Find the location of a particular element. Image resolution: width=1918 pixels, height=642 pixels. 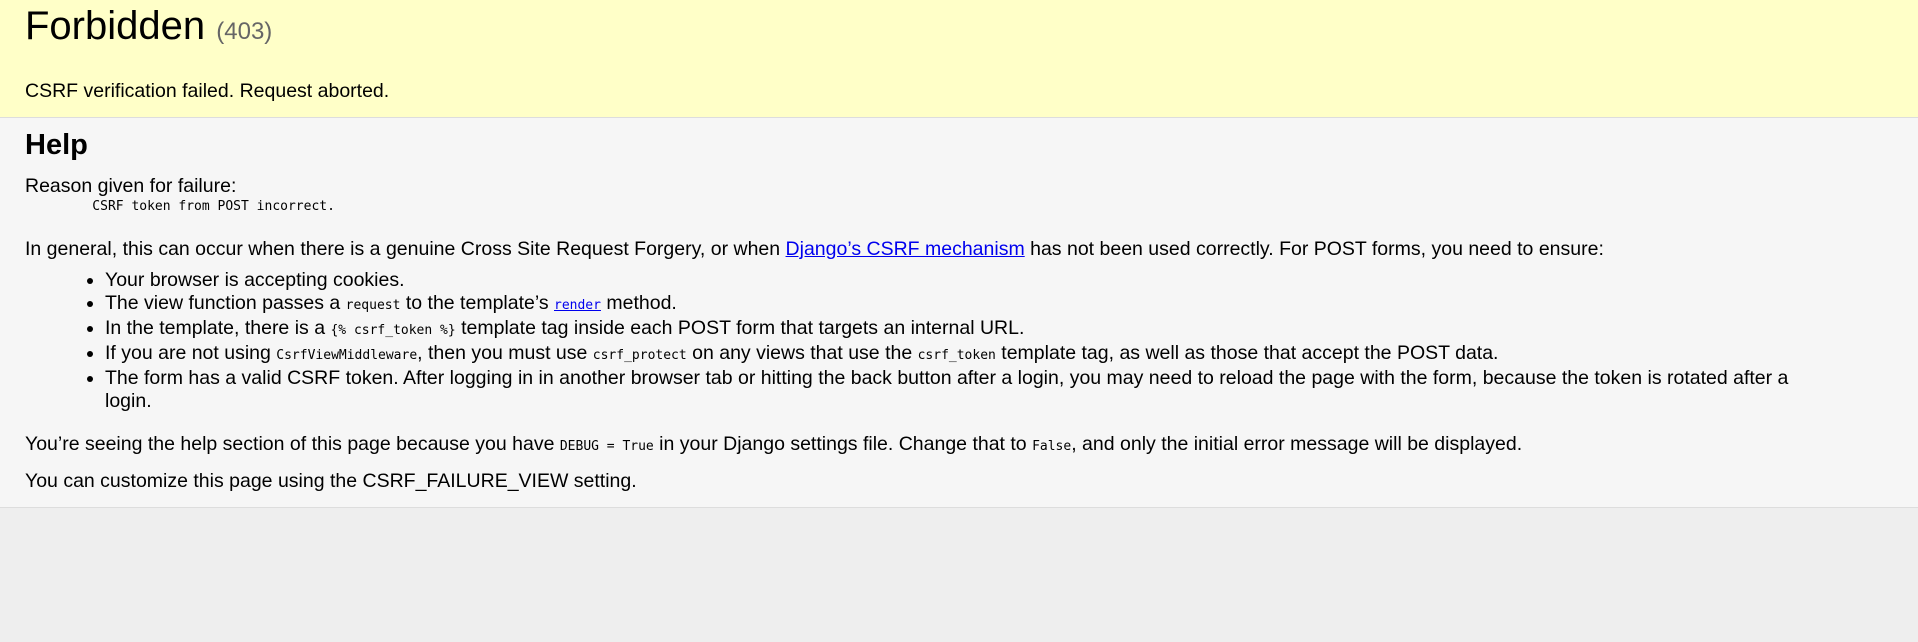

middleware-code: CsrfViewMiddleware is located at coordinates (347, 355).